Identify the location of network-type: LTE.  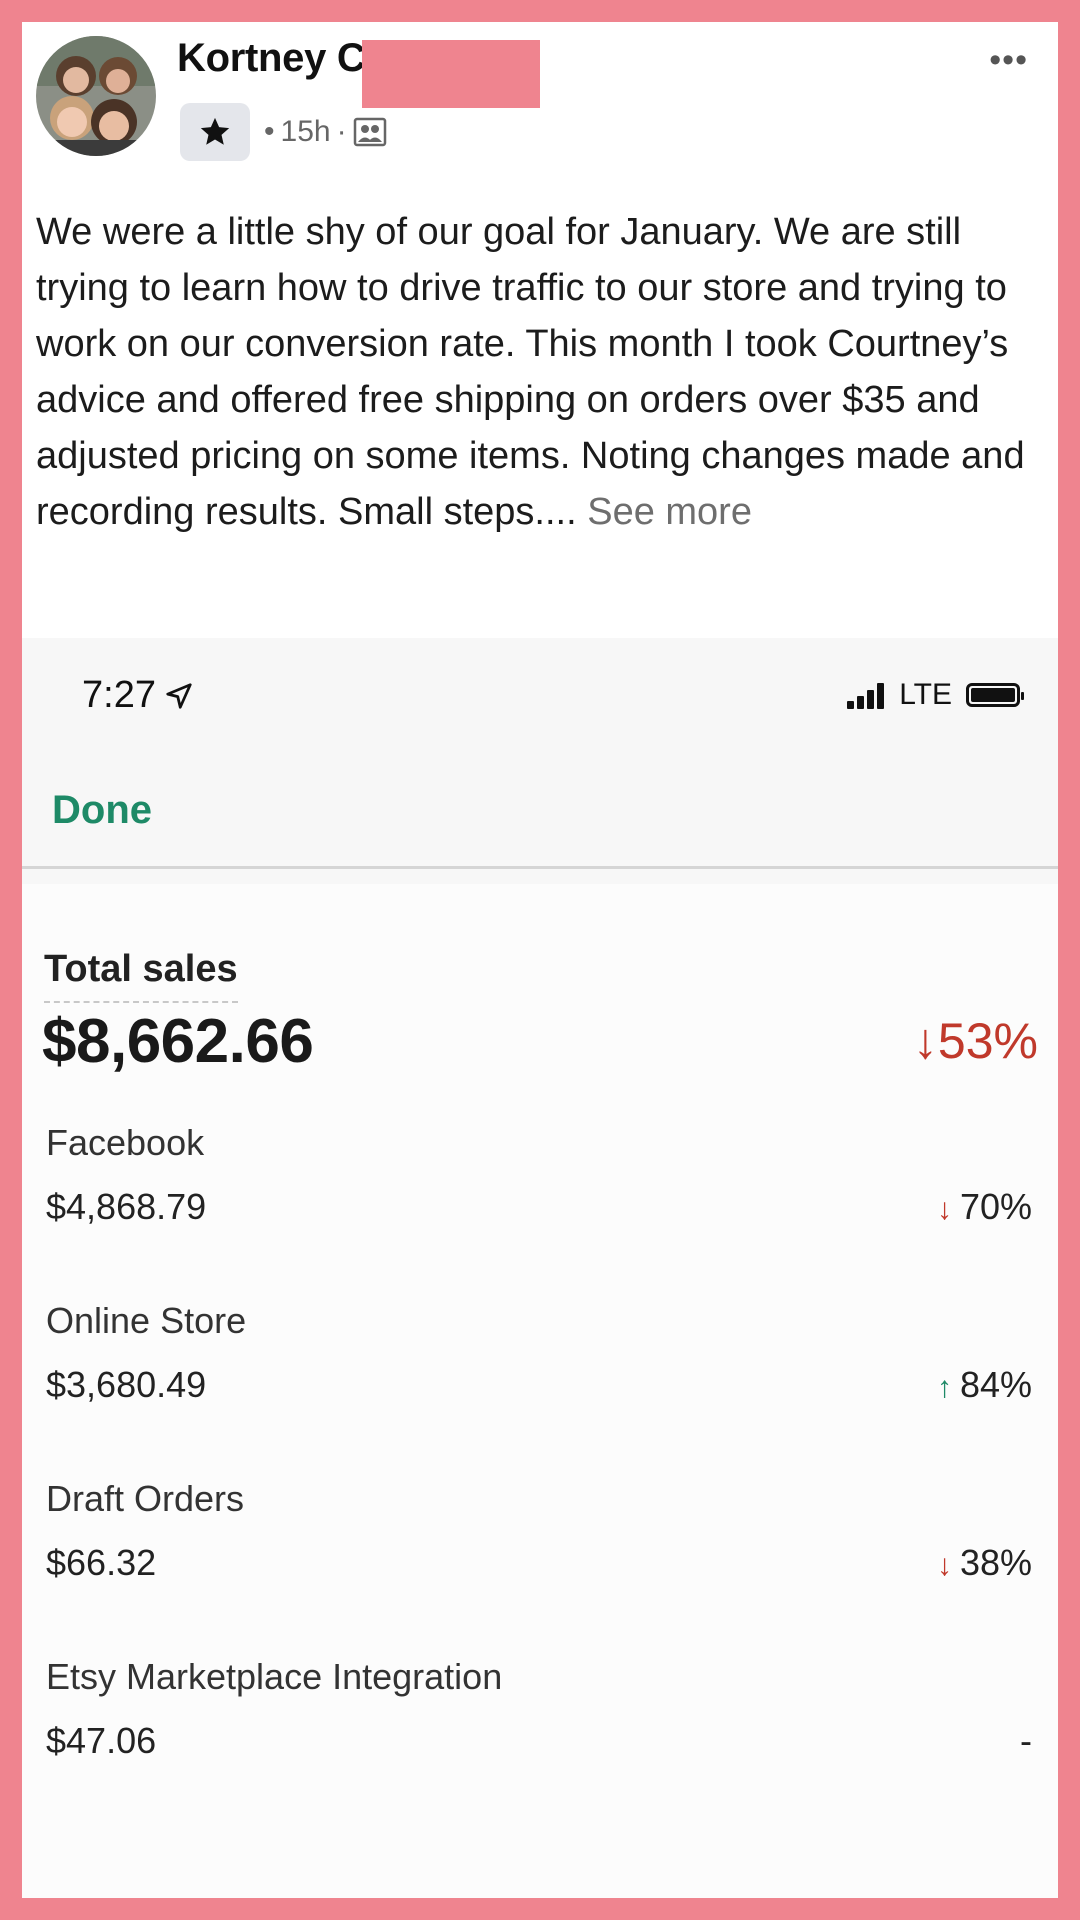
(925, 694).